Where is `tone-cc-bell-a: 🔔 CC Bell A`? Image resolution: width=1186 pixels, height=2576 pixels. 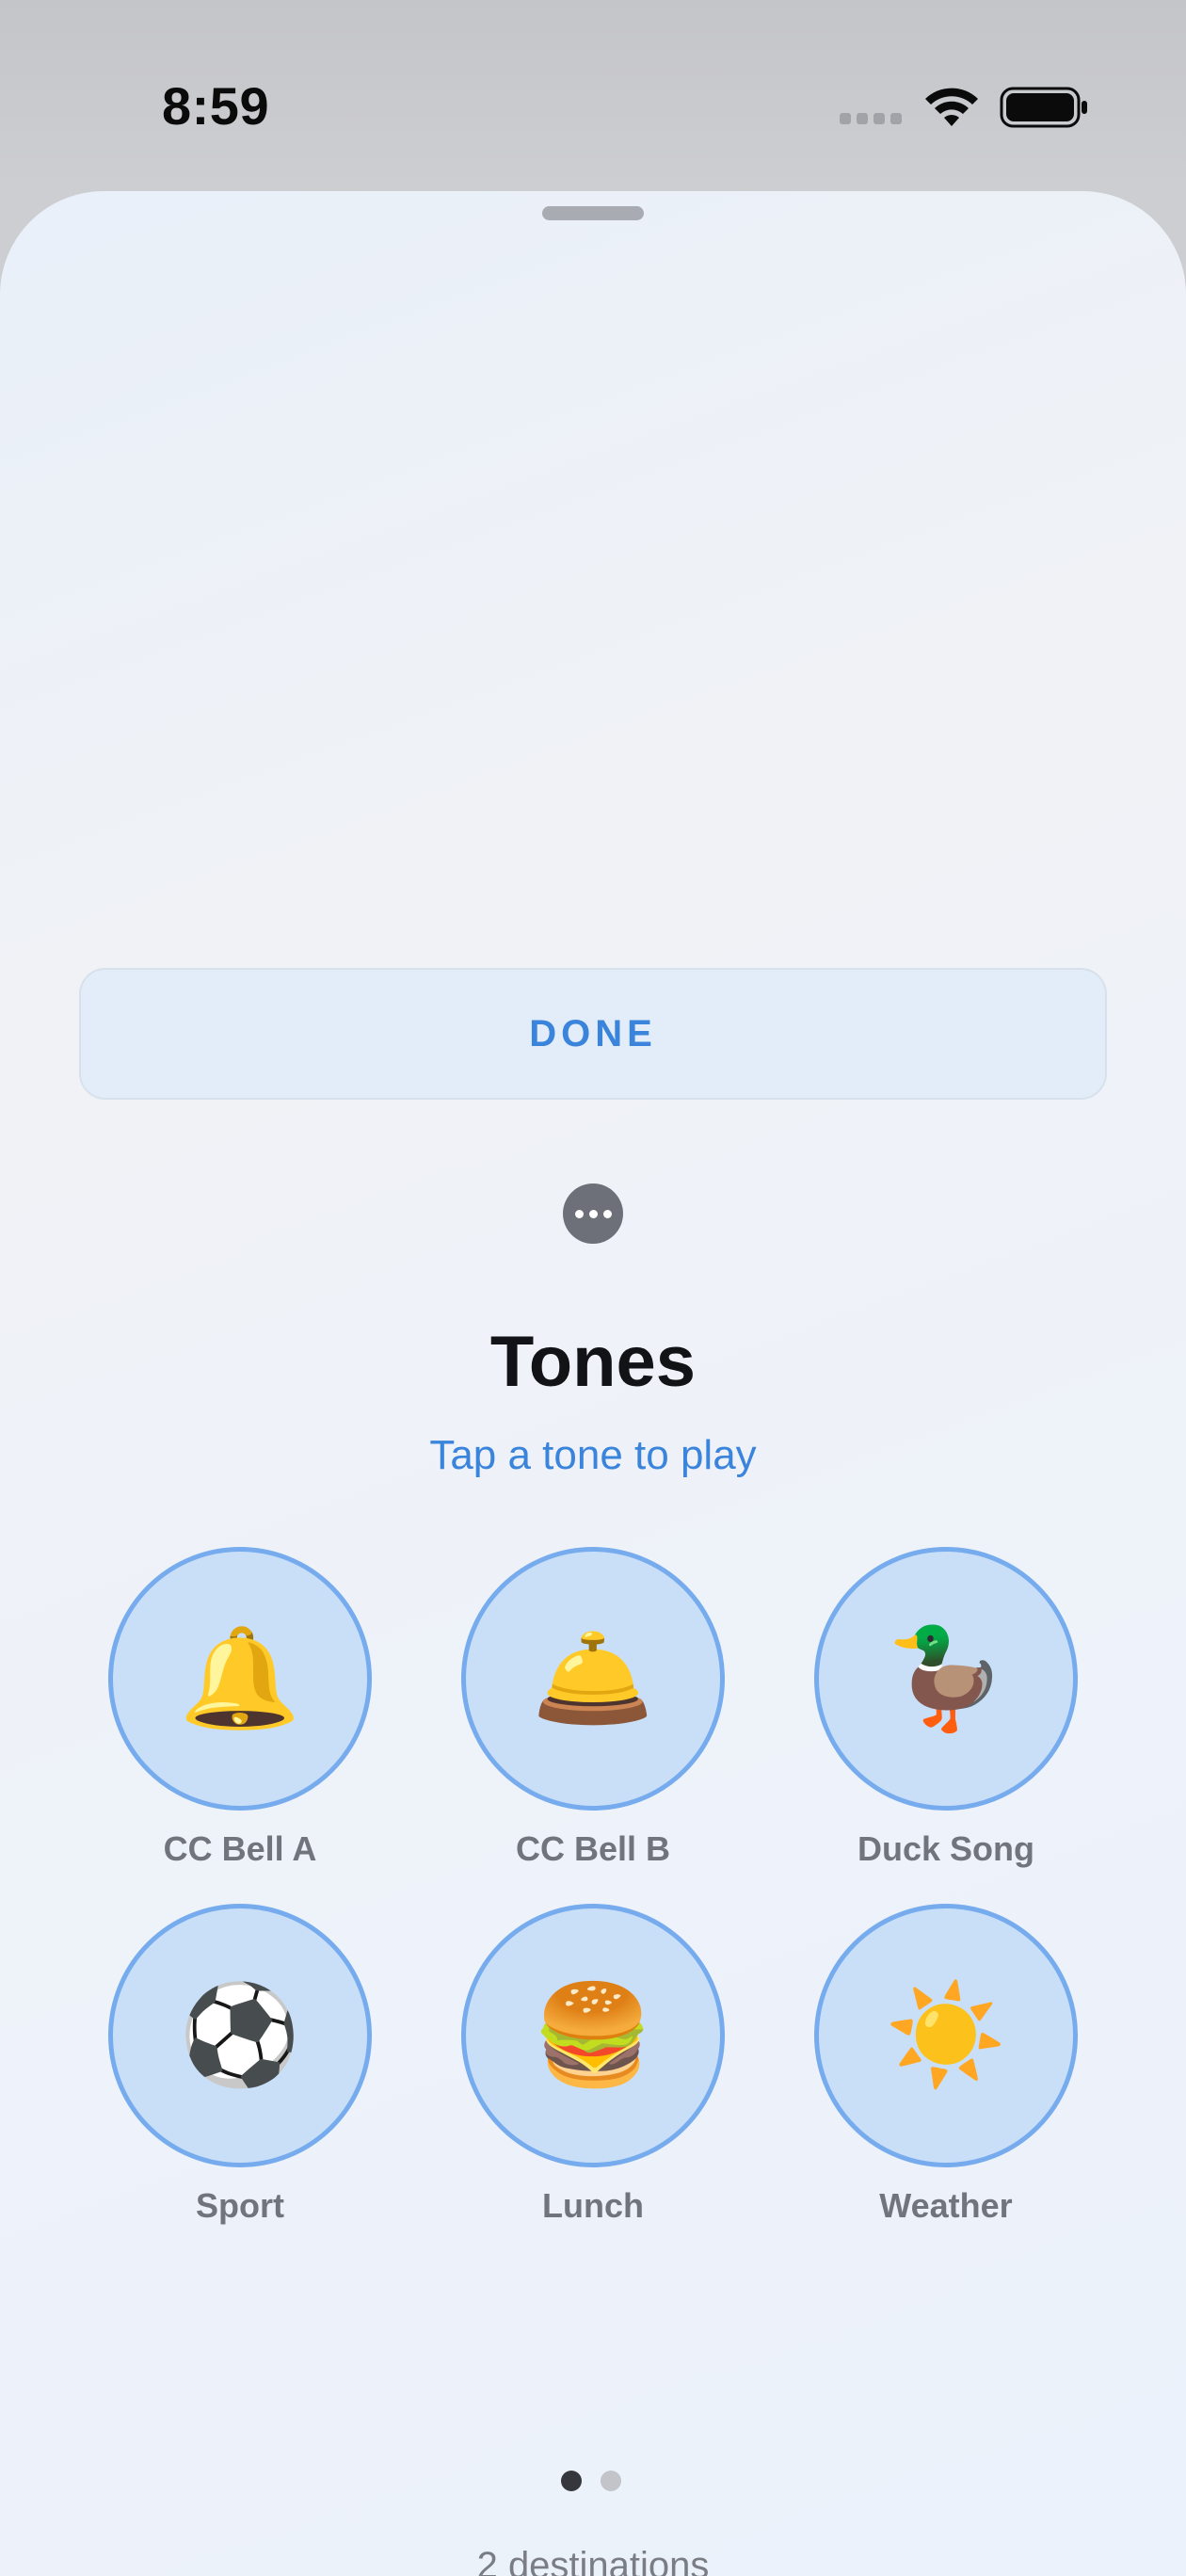
tone-cc-bell-a: 🔔 CC Bell A is located at coordinates (240, 1716).